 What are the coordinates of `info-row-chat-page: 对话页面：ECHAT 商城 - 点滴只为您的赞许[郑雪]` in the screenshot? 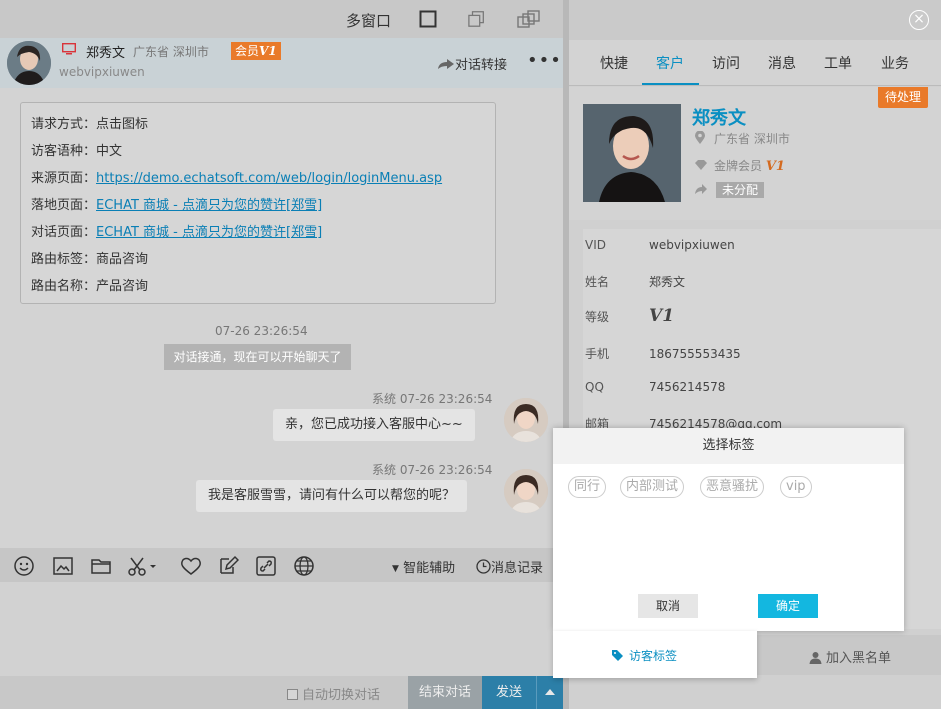 It's located at (177, 232).